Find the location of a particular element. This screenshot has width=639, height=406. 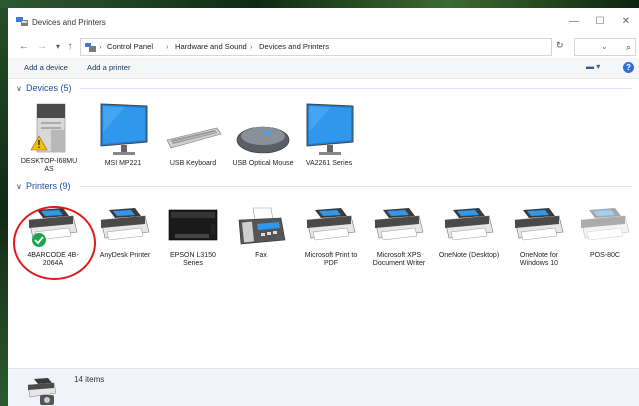

control-panel-icon is located at coordinates (90, 47).